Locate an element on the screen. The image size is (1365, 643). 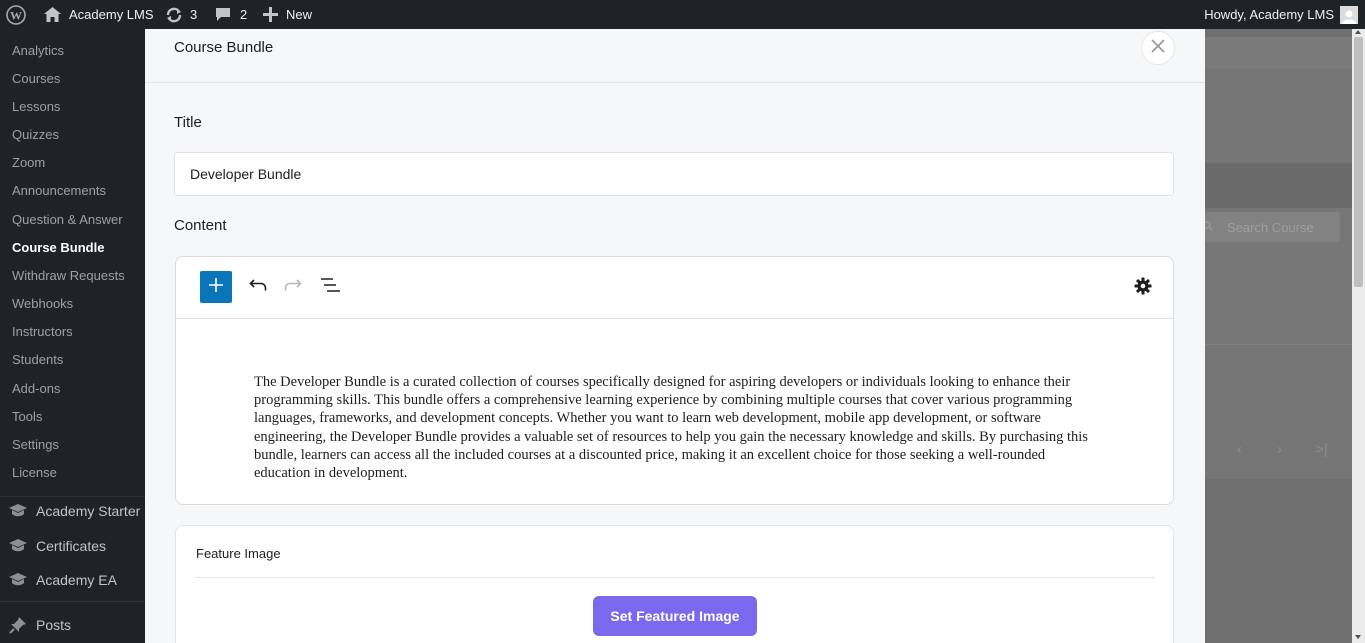
window-scrollbar is located at coordinates (1358, 336).